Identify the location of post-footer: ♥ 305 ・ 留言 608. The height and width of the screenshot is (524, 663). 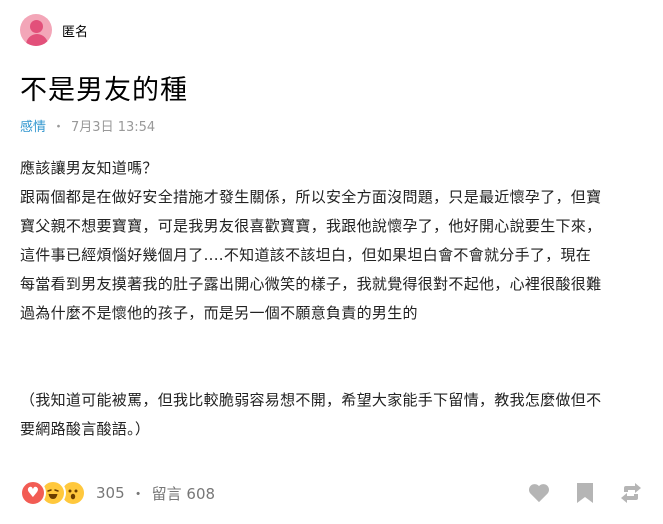
(331, 493).